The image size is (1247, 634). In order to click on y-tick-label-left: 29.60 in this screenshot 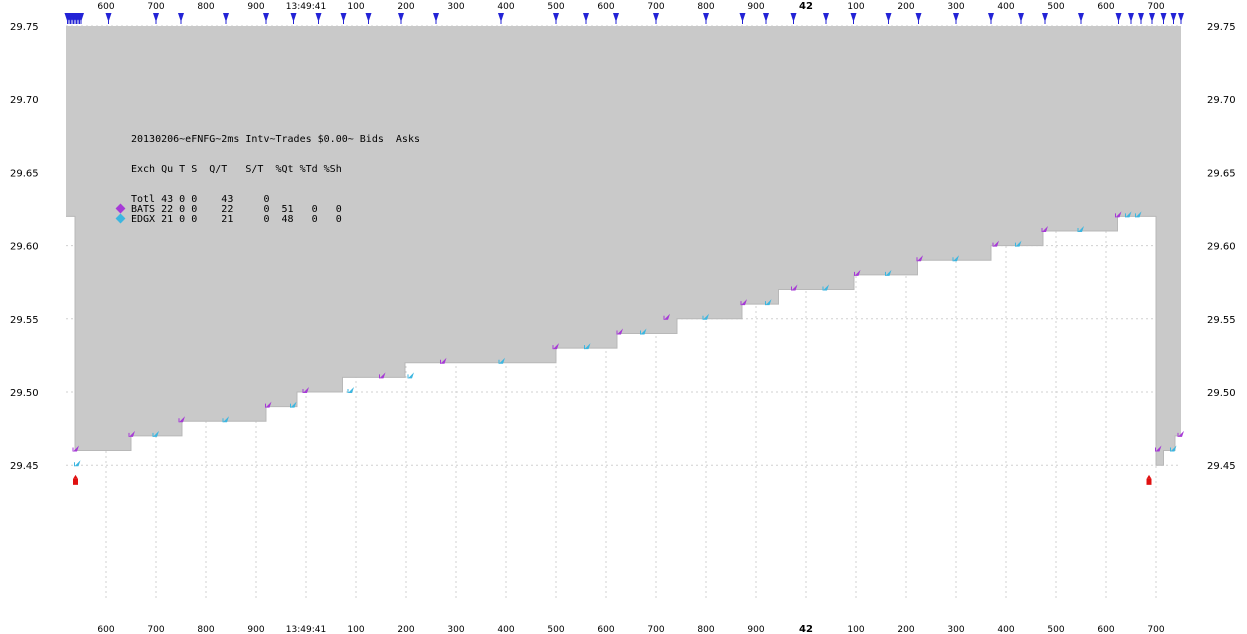, I will do `click(24, 247)`.